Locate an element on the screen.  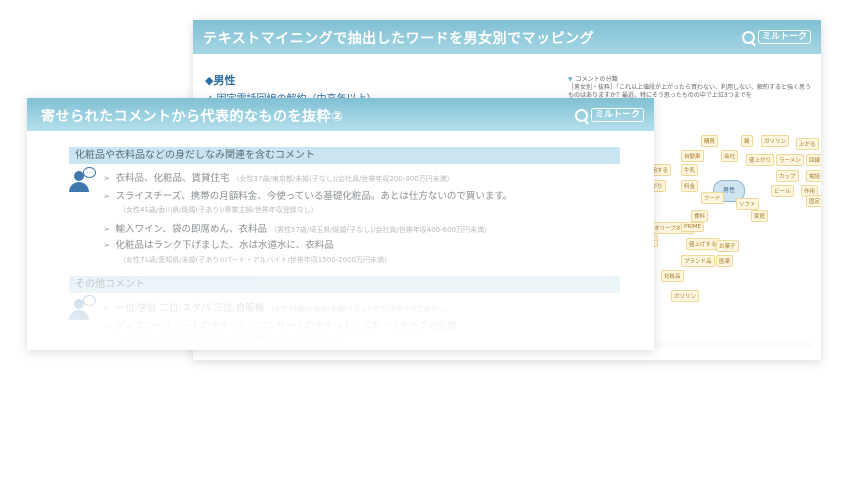
triangle-icon: ▼ is located at coordinates (570, 79).